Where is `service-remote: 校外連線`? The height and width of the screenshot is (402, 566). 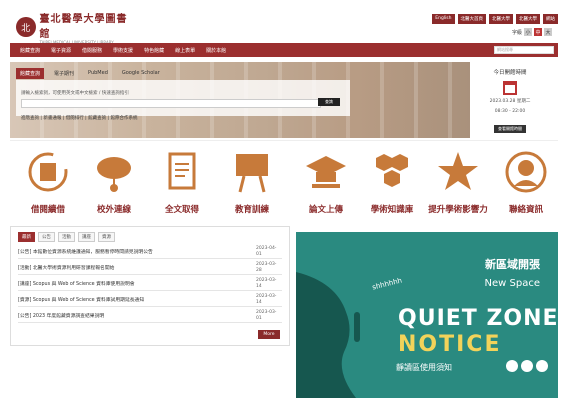 service-remote: 校外連線 is located at coordinates (114, 182).